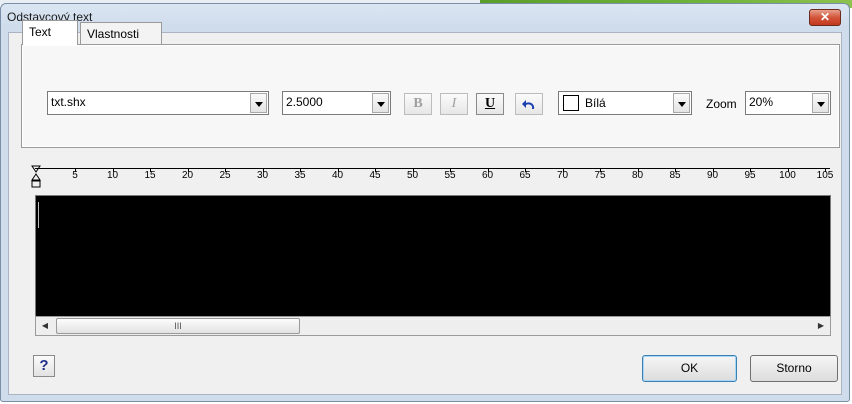  What do you see at coordinates (150, 175) in the screenshot?
I see `ruler-tick-label: 15` at bounding box center [150, 175].